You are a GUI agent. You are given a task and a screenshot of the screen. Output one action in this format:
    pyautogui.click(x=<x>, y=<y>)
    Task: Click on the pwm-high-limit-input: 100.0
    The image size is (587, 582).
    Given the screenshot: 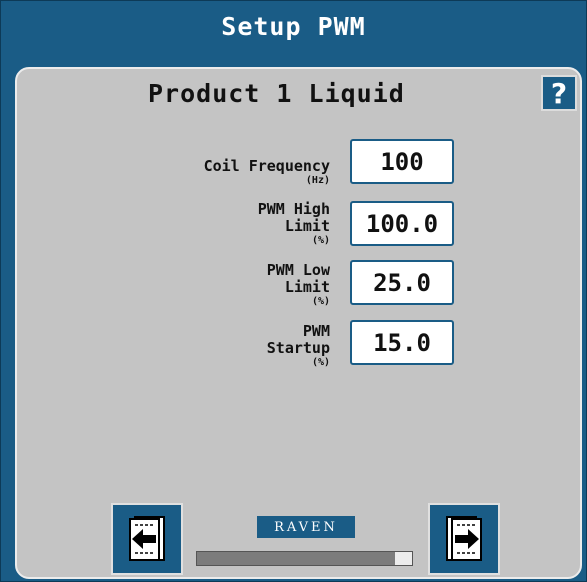 What is the action you would take?
    pyautogui.click(x=402, y=223)
    